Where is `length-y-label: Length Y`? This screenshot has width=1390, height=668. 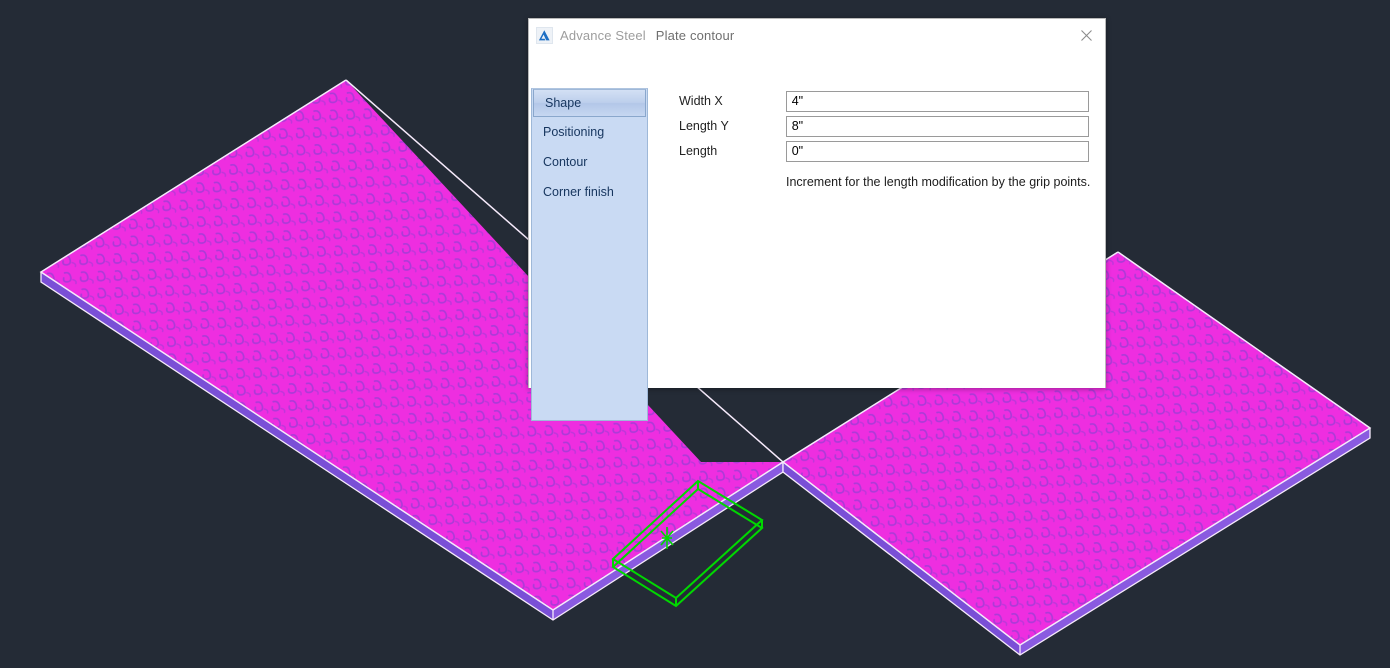
length-y-label: Length Y is located at coordinates (704, 126).